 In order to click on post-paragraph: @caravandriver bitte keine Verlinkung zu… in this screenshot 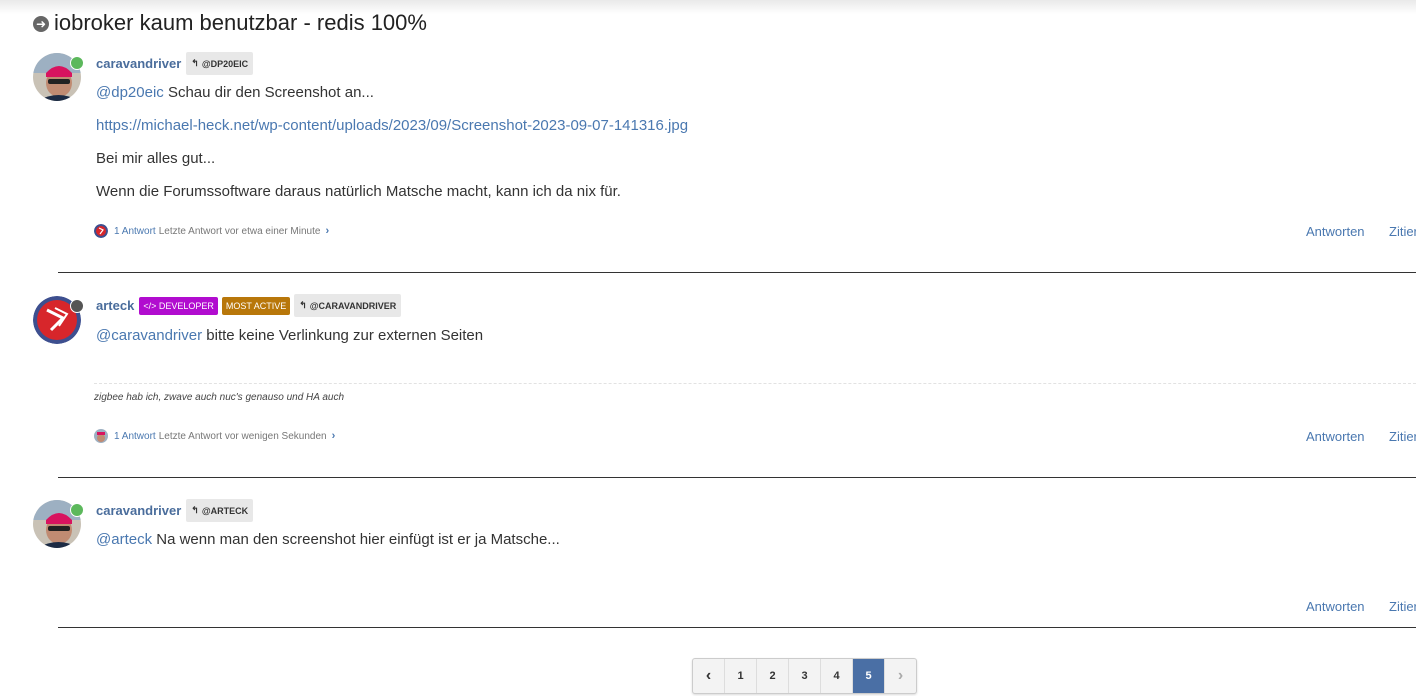, I will do `click(289, 335)`.